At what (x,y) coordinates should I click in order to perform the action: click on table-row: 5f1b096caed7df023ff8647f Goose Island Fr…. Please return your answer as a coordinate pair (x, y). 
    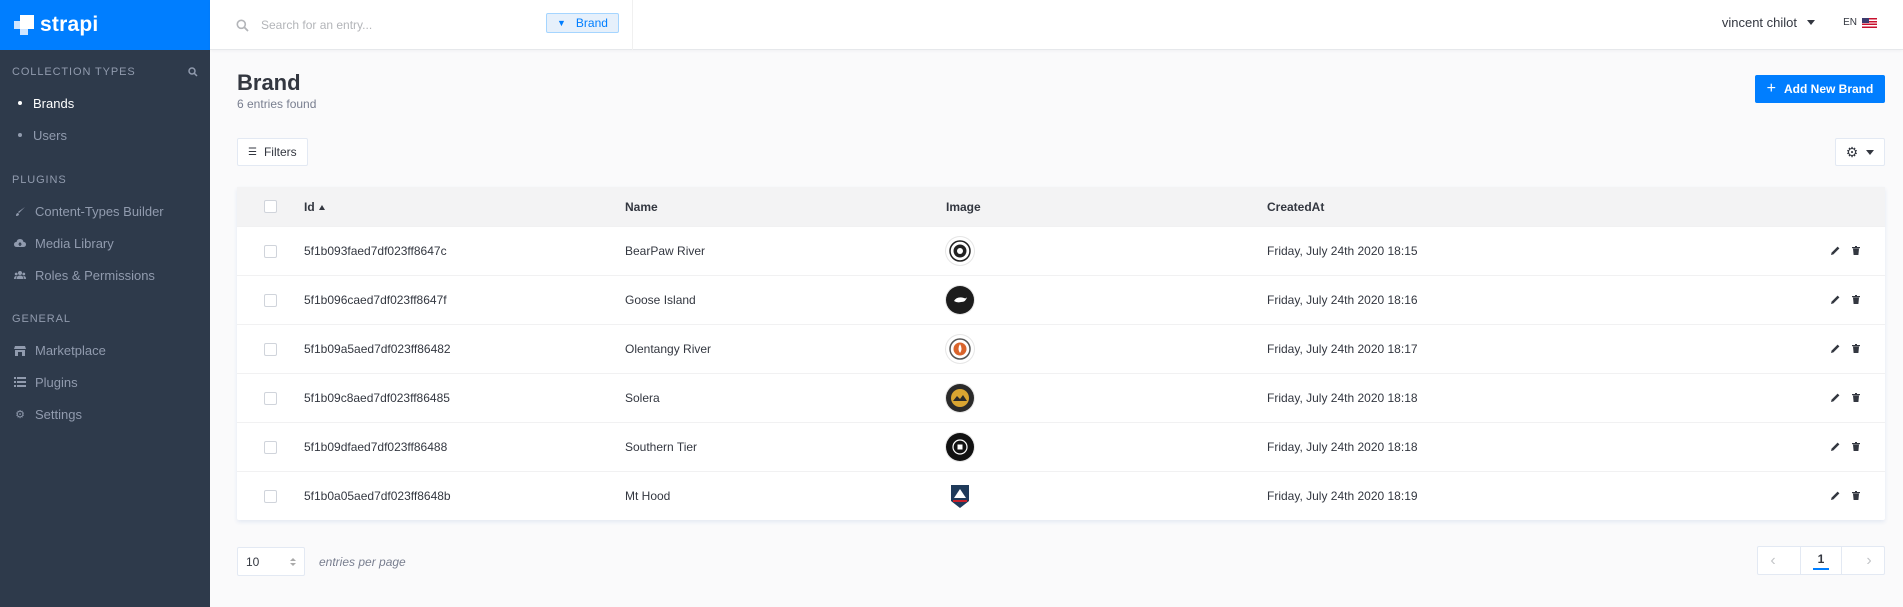
    Looking at the image, I should click on (1061, 299).